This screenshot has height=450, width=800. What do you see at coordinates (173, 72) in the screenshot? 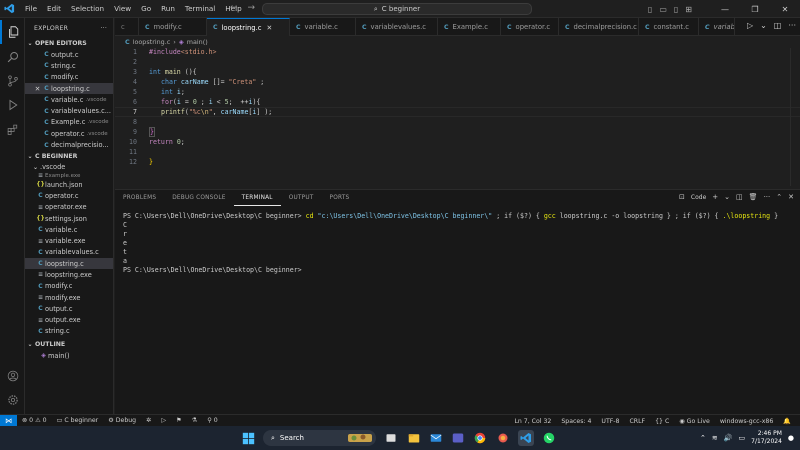
I see `code-line-3: int main (){` at bounding box center [173, 72].